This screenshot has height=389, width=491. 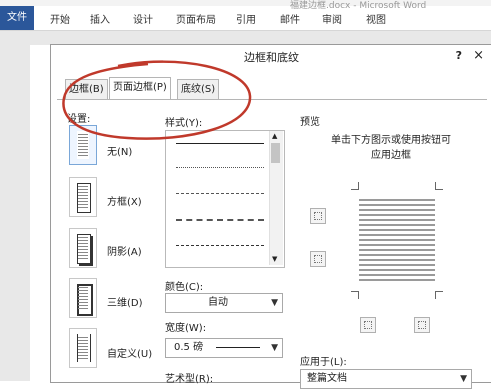 I want to click on color-dropdown: 自动 ▼, so click(x=224, y=303).